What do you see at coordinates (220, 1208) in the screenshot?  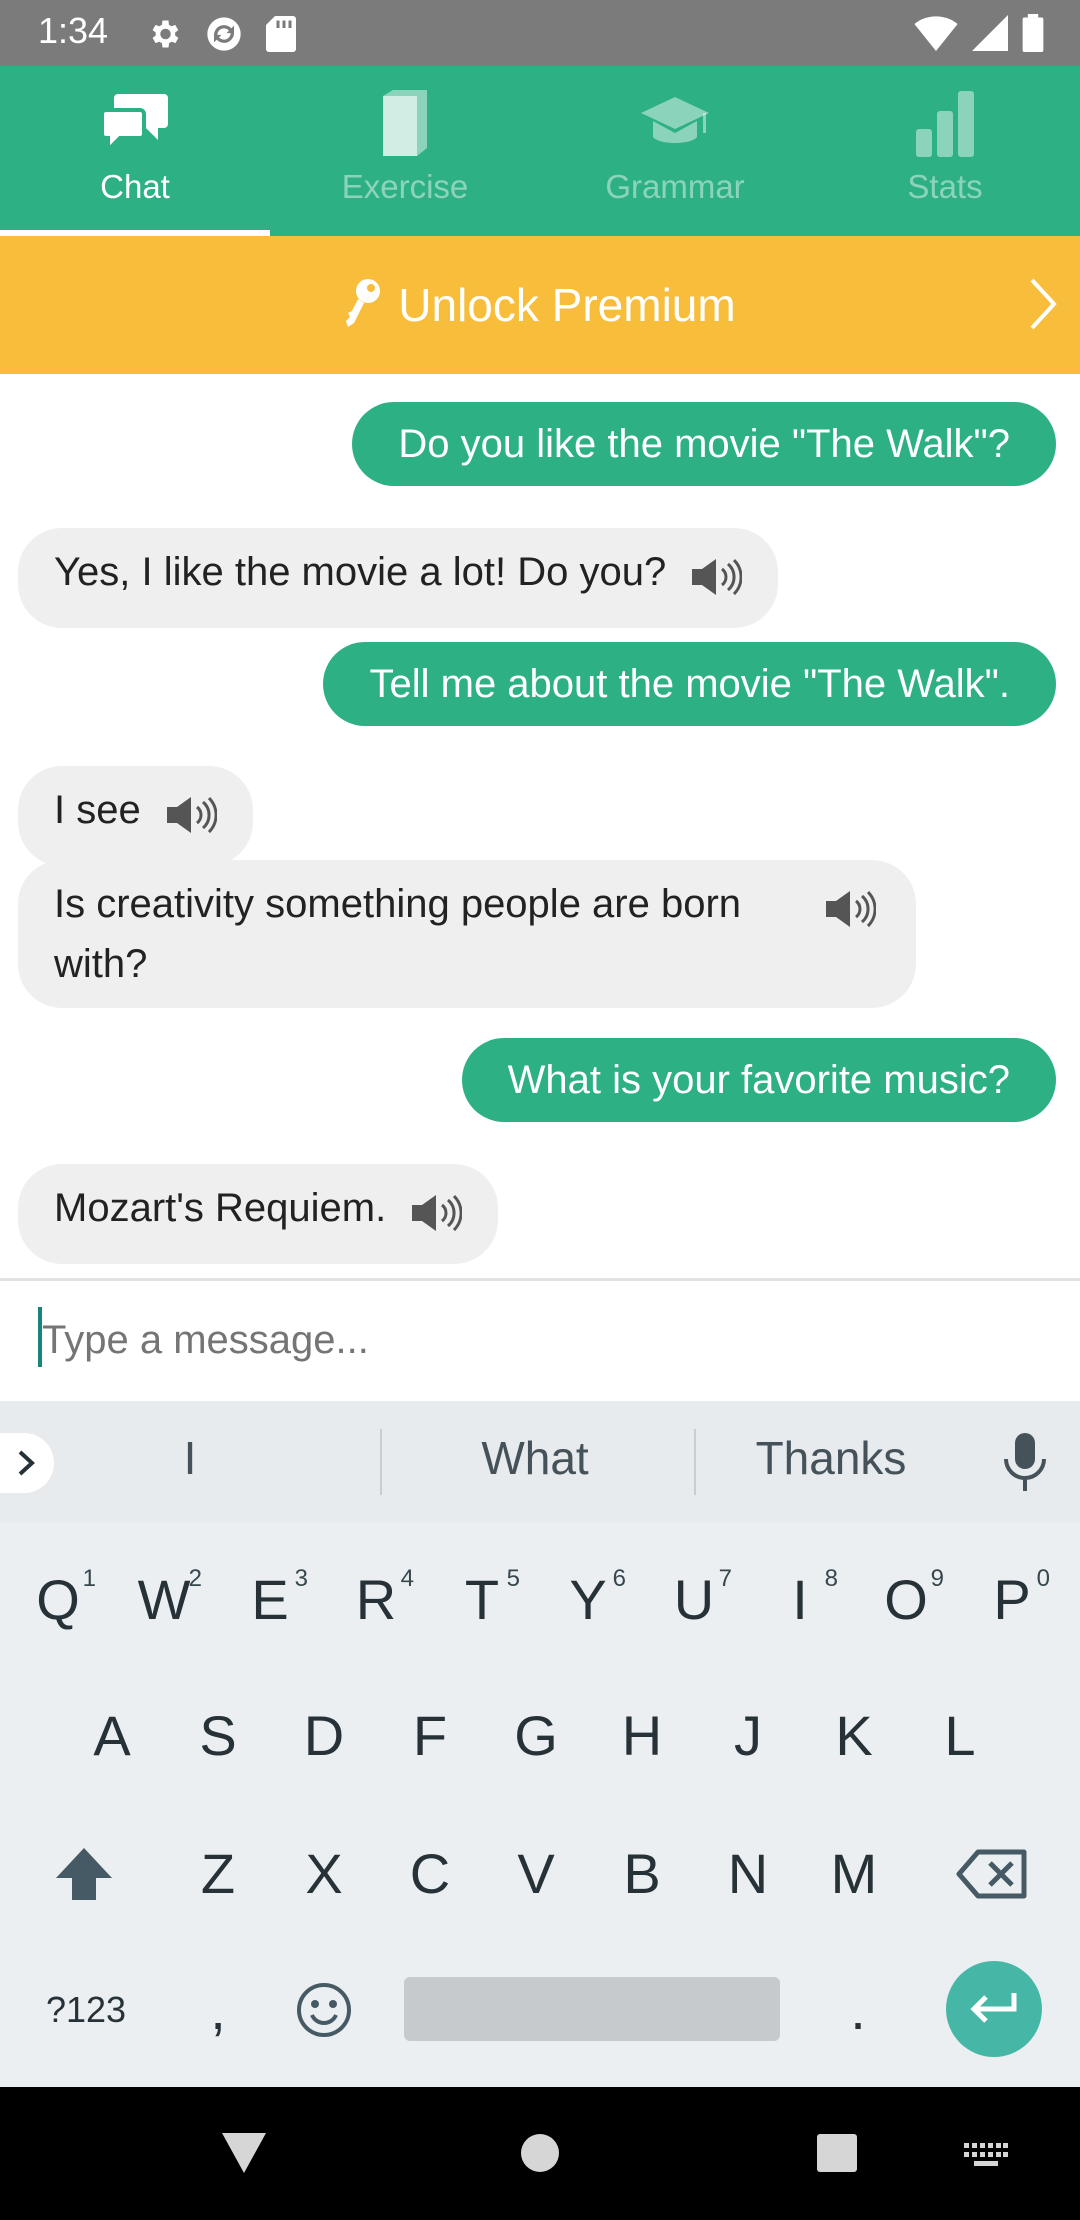 I see `message-text: Mozart's Requiem.` at bounding box center [220, 1208].